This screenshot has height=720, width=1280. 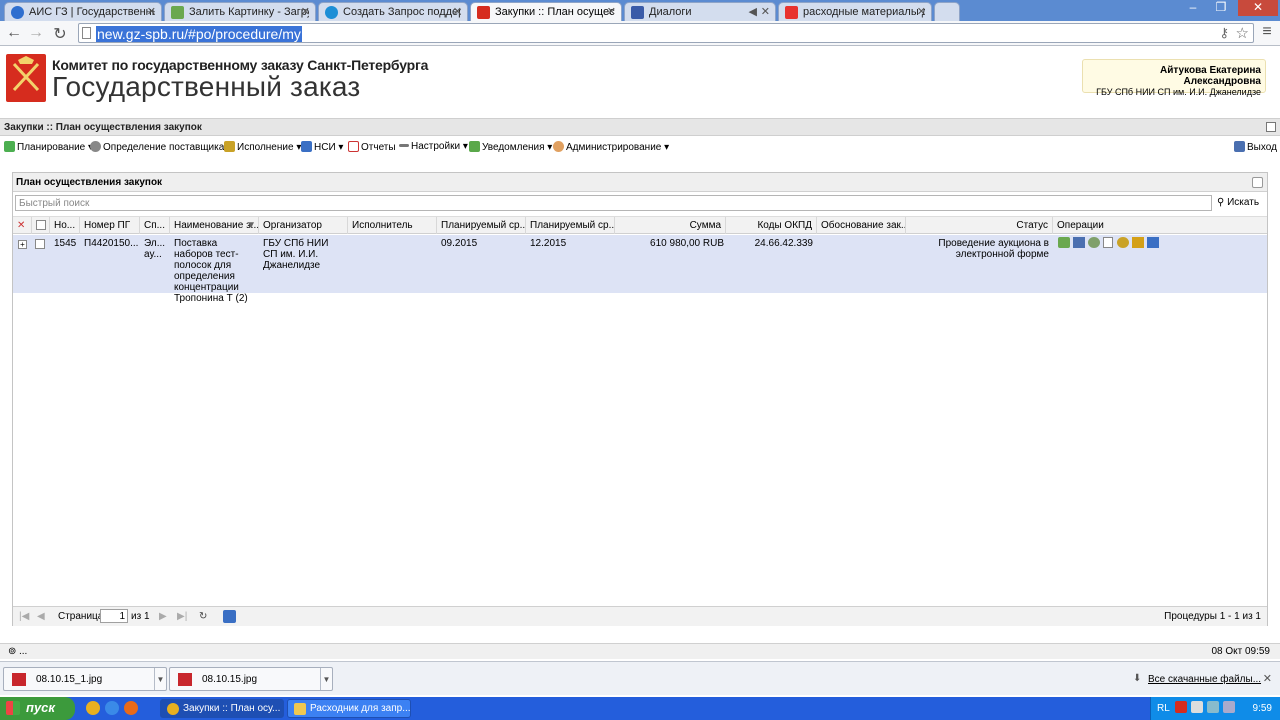 I want to click on page-total: из 1, so click(x=140, y=616).